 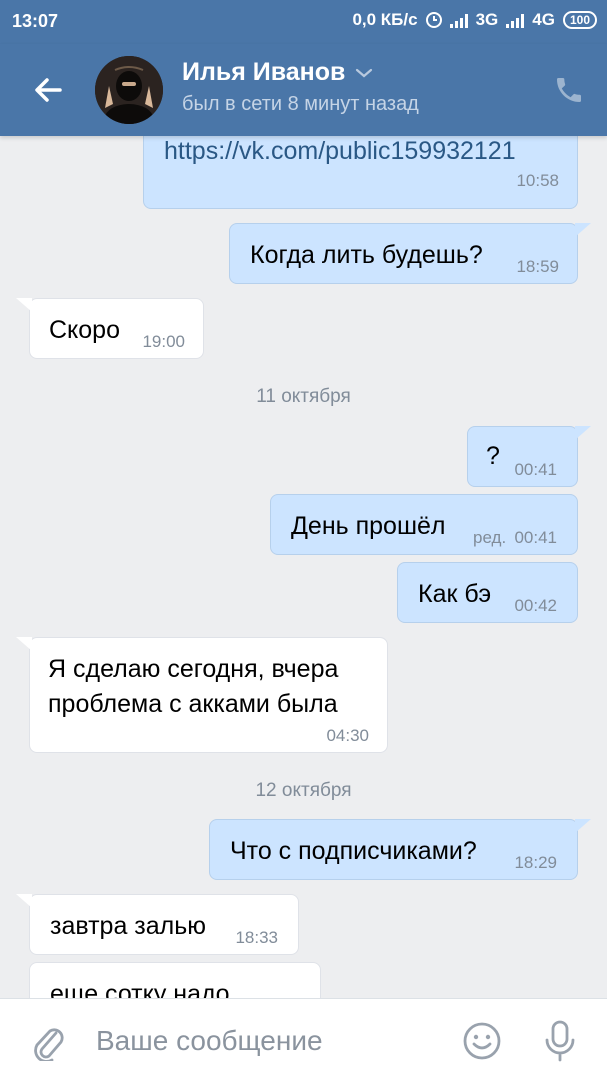 I want to click on attach-icon, so click(x=48, y=1041).